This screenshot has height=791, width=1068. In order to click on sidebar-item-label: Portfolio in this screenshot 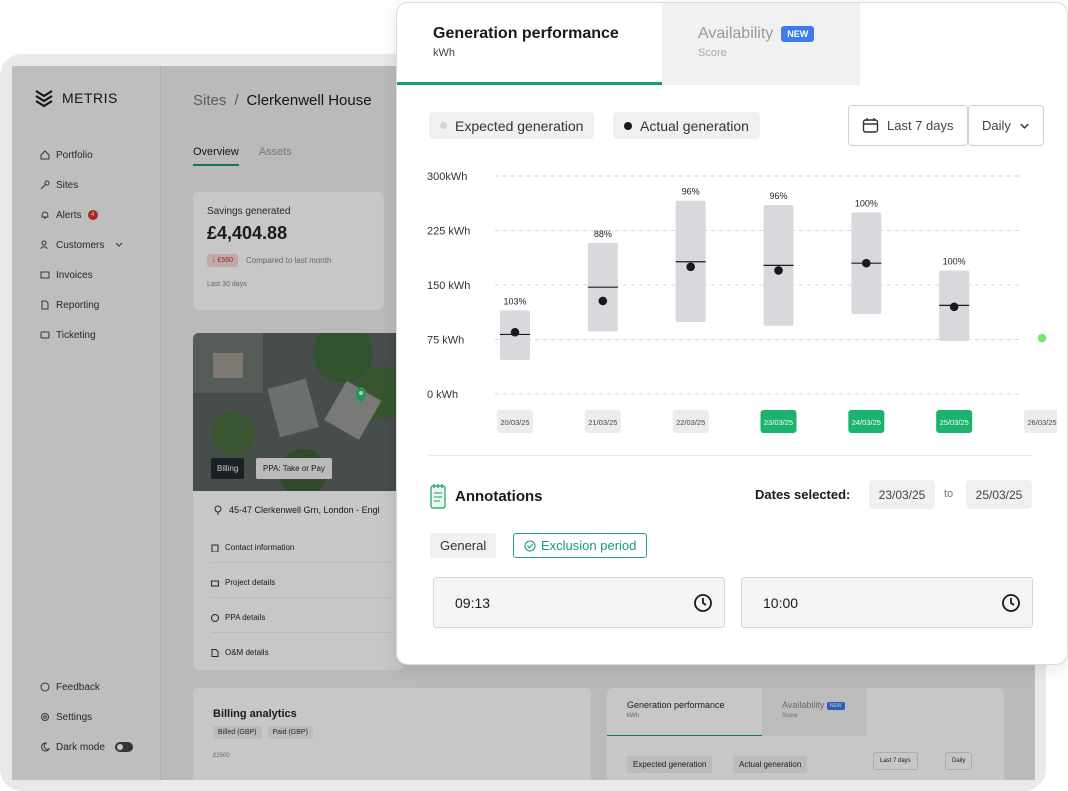, I will do `click(74, 155)`.